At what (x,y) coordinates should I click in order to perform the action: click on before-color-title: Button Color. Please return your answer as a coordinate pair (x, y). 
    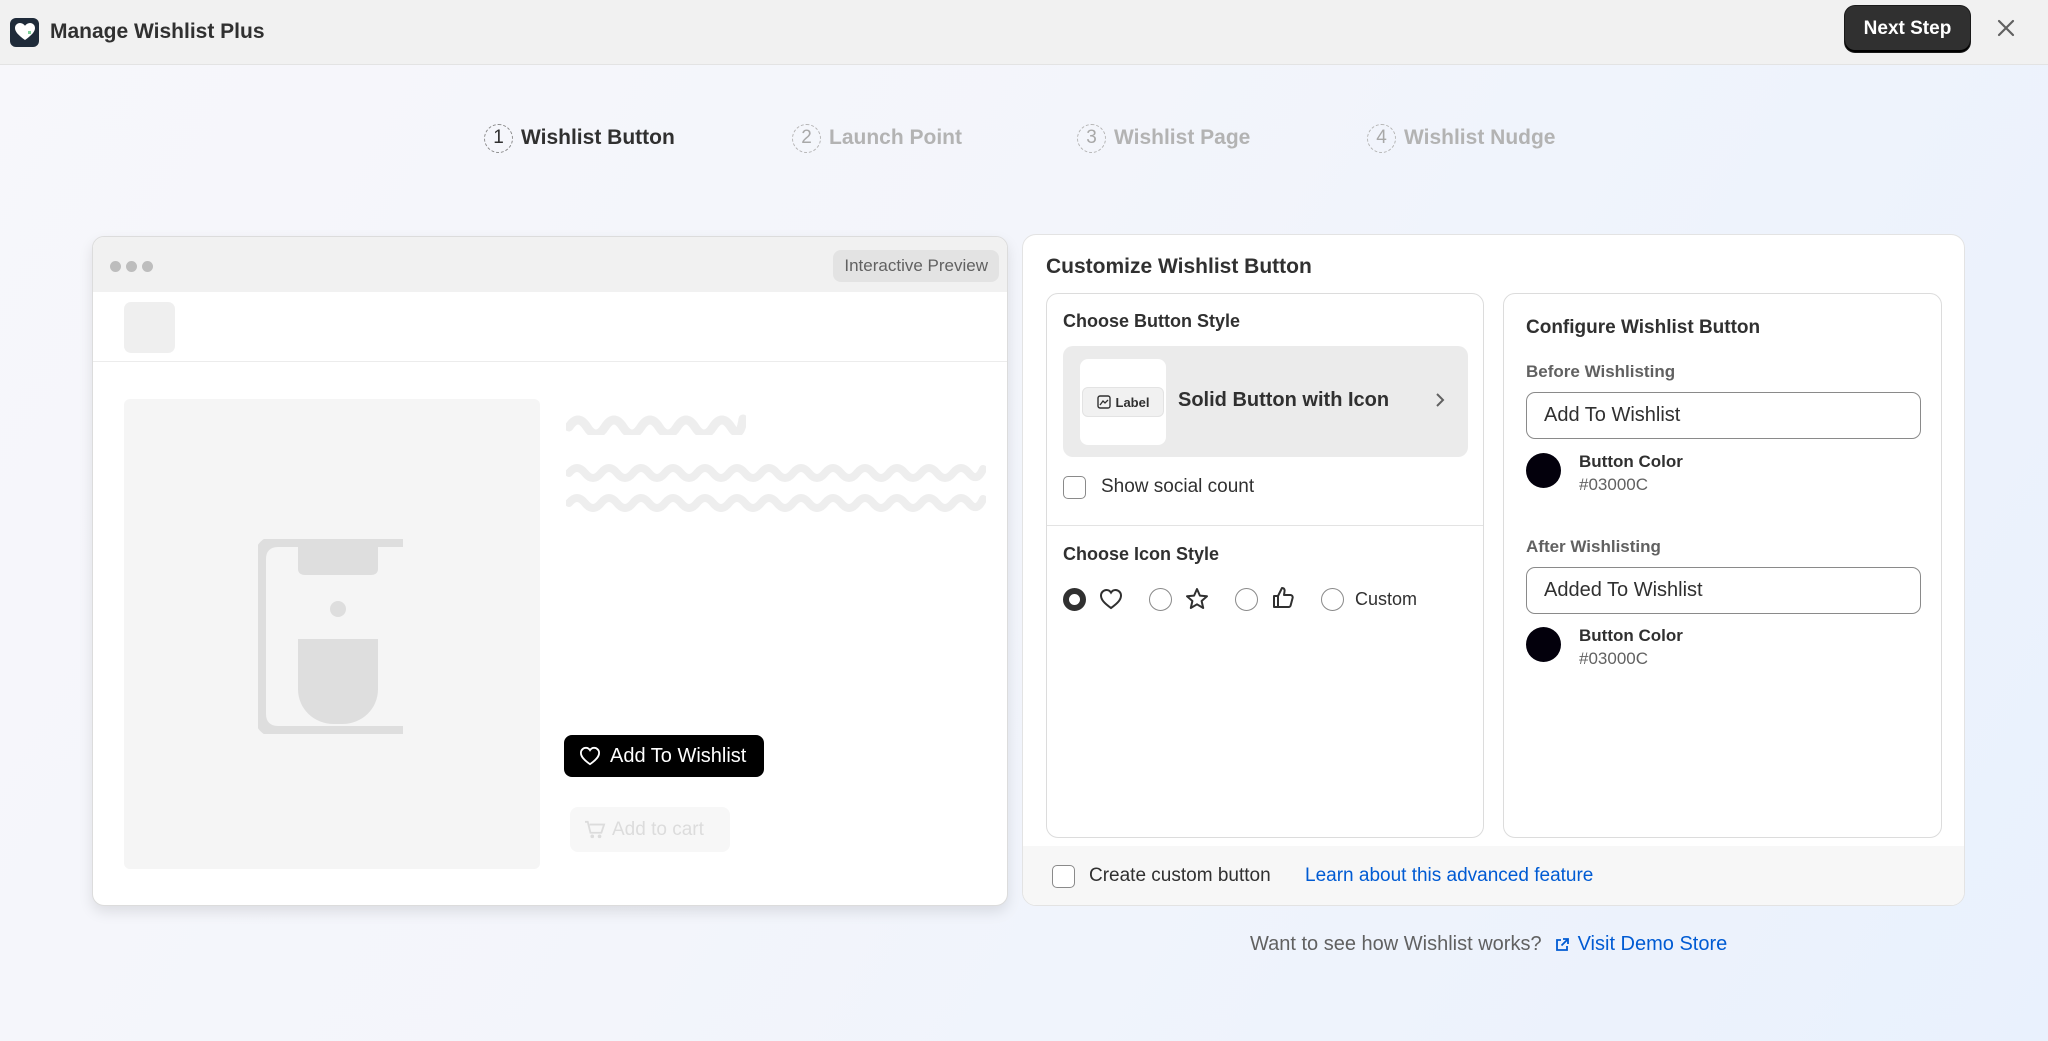
    Looking at the image, I should click on (1631, 461).